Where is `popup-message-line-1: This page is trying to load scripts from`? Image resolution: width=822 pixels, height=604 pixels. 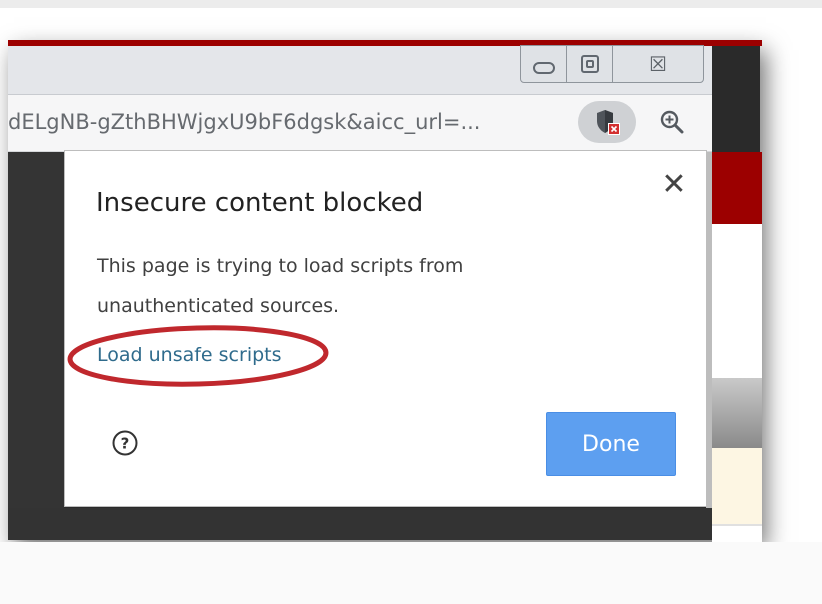 popup-message-line-1: This page is trying to load scripts from is located at coordinates (280, 266).